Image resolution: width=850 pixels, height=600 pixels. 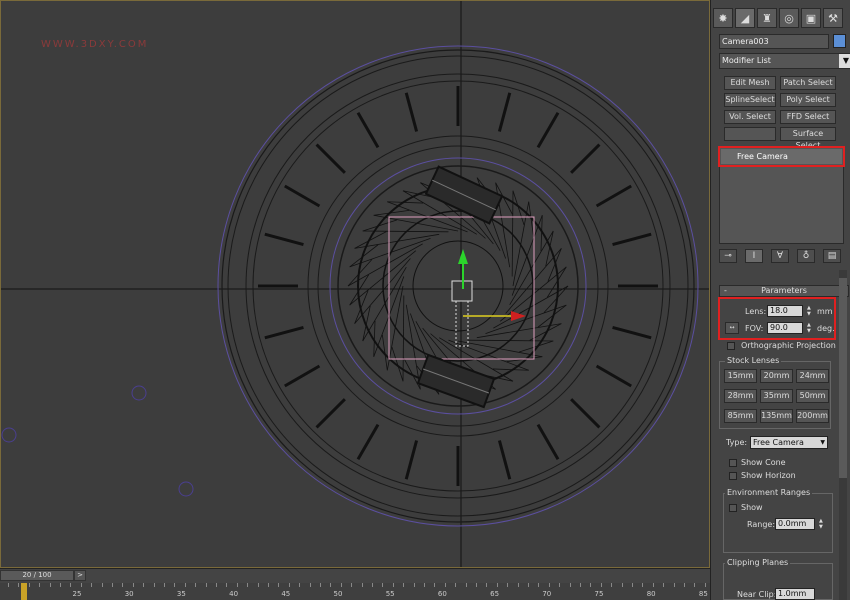 What do you see at coordinates (752, 507) in the screenshot?
I see `env-show-label: Show` at bounding box center [752, 507].